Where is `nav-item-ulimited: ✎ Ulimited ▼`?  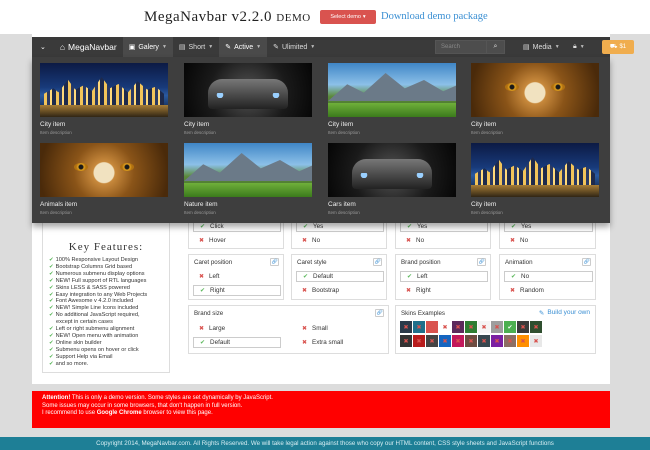 nav-item-ulimited: ✎ Ulimited ▼ is located at coordinates (294, 47).